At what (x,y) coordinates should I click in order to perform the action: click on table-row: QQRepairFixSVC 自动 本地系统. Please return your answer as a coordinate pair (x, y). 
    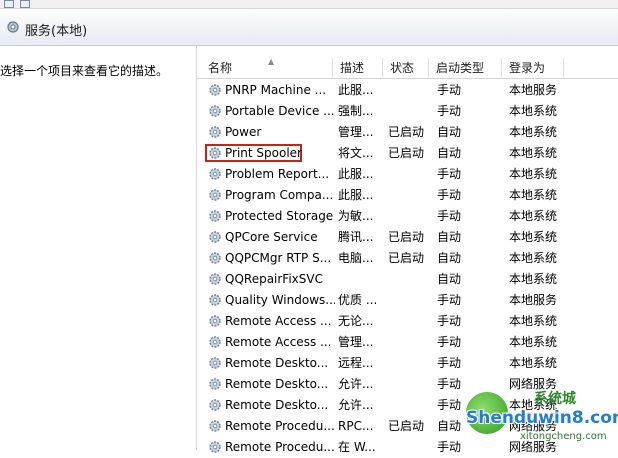
    Looking at the image, I should click on (407, 279).